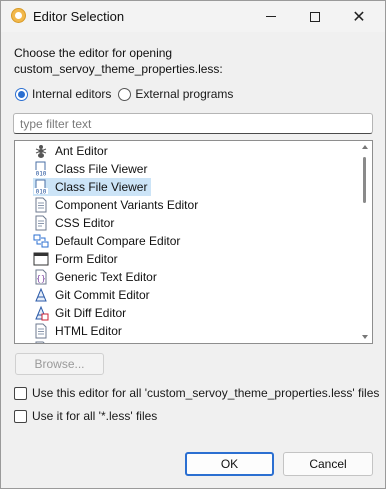 This screenshot has height=489, width=386. I want to click on editor-list-item: Form Editor, so click(77, 259).